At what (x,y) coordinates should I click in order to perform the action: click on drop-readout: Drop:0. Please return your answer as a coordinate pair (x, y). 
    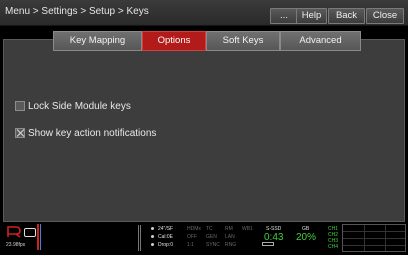
    Looking at the image, I should click on (166, 245).